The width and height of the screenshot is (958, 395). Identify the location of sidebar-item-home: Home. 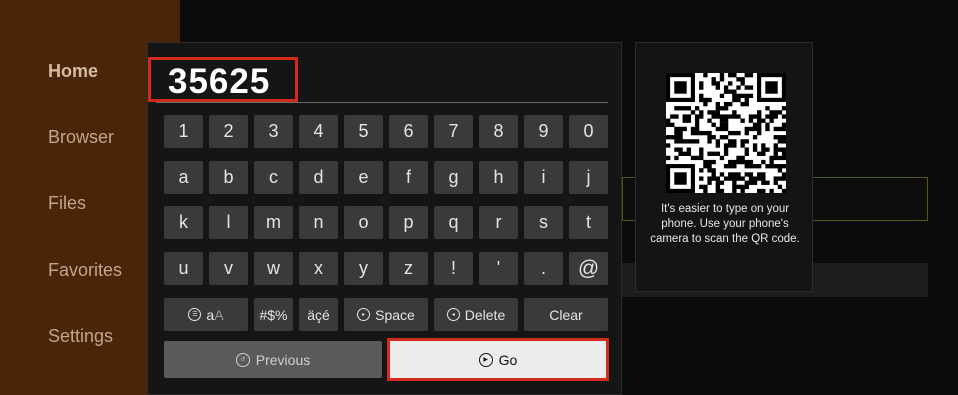
(73, 71).